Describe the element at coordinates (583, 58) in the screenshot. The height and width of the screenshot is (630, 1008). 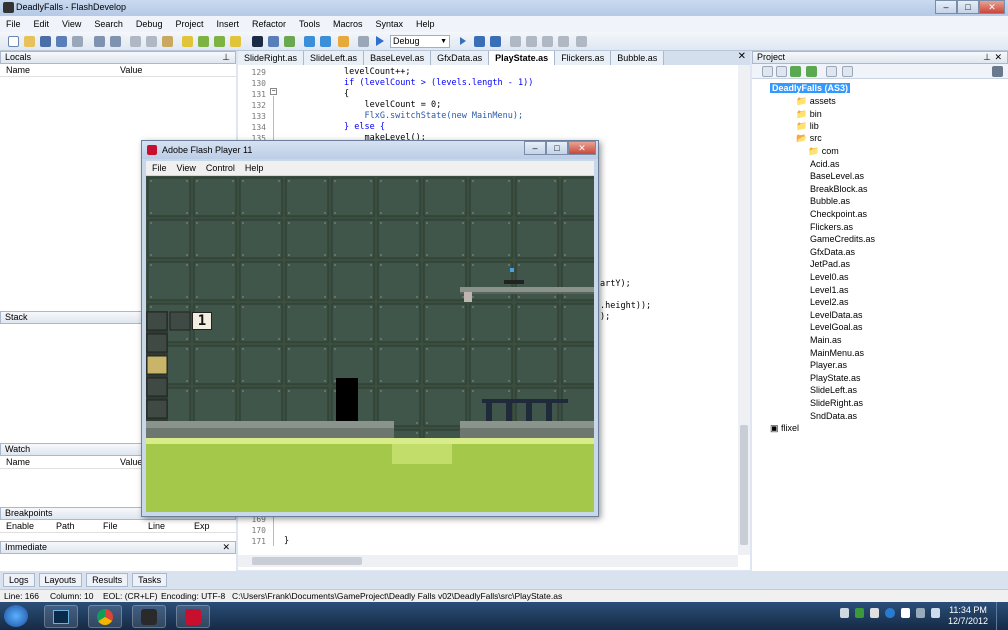
I see `tab-flickers: Flickers.as` at that location.